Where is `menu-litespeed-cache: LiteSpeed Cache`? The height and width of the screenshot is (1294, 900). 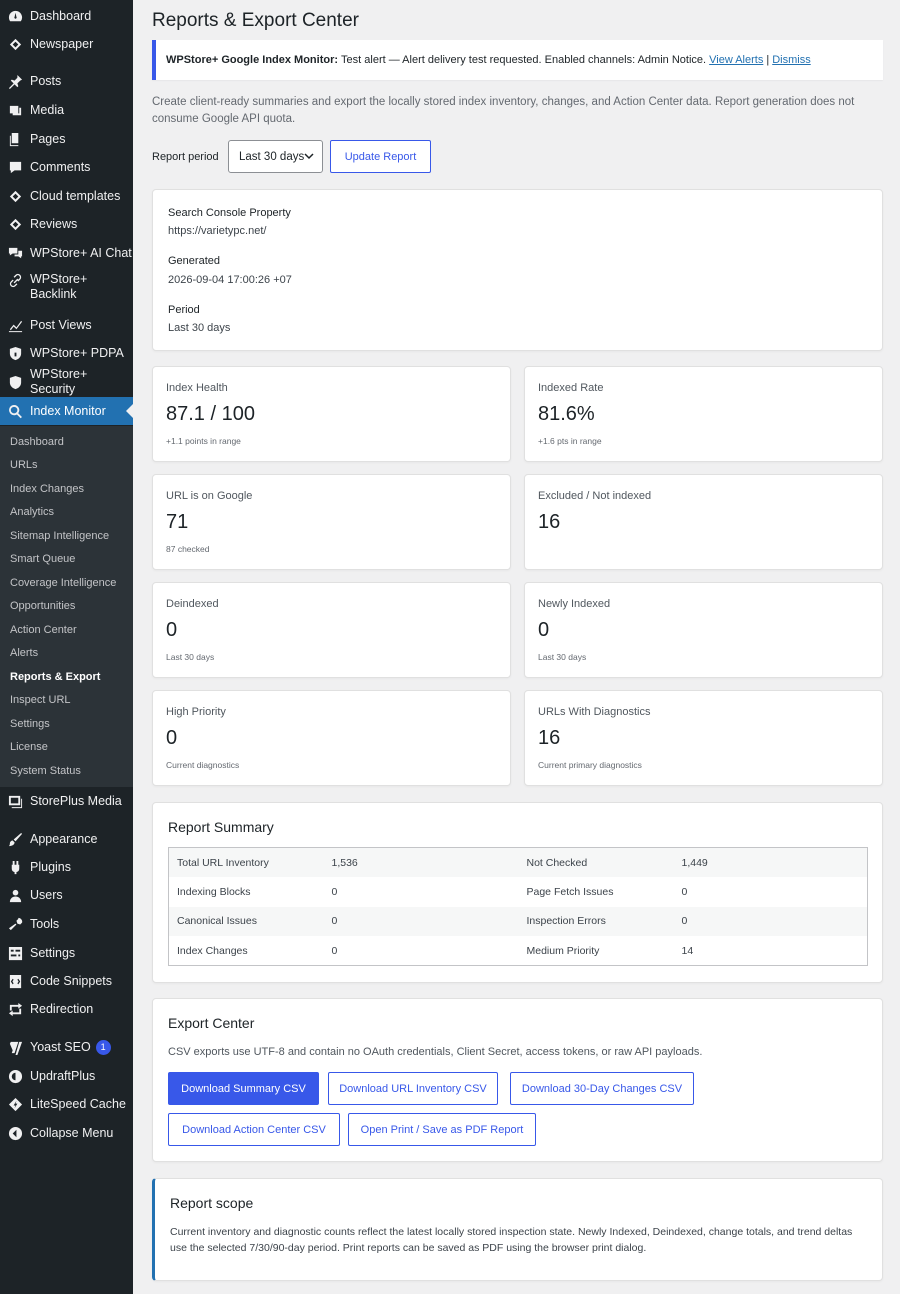 menu-litespeed-cache: LiteSpeed Cache is located at coordinates (66, 1104).